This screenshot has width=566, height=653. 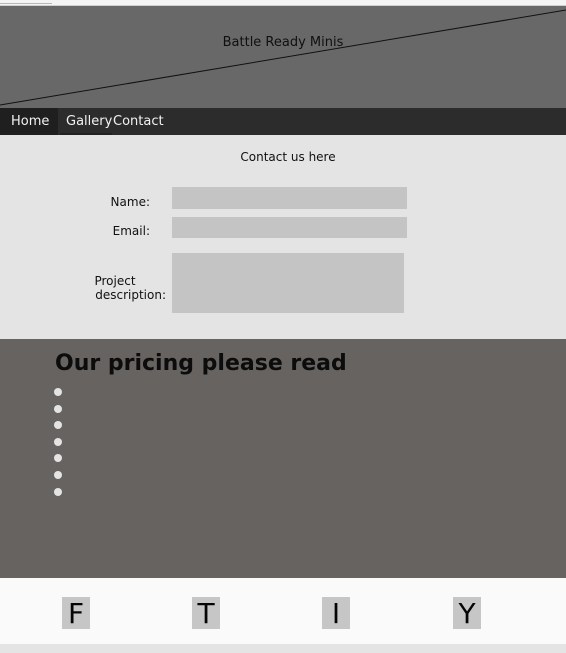 What do you see at coordinates (283, 42) in the screenshot?
I see `site-title: Battle Ready Minis` at bounding box center [283, 42].